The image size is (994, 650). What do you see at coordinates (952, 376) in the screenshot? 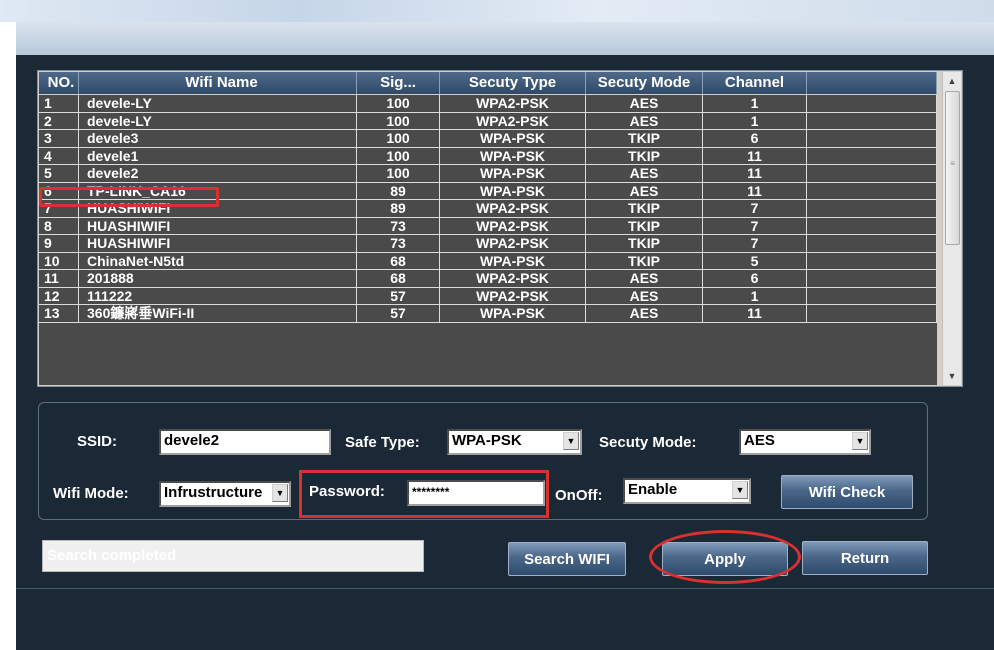
I see `scroll-down-arrow-icon: ▼` at bounding box center [952, 376].